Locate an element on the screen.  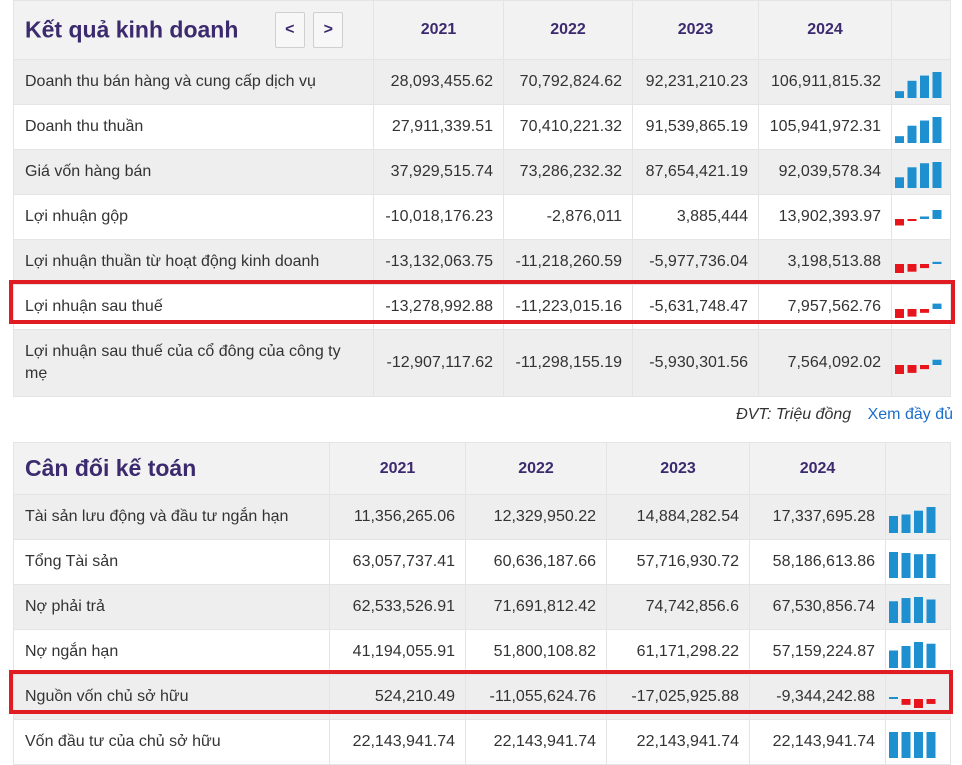
row-value: 92,039,578.34 is located at coordinates (825, 172).